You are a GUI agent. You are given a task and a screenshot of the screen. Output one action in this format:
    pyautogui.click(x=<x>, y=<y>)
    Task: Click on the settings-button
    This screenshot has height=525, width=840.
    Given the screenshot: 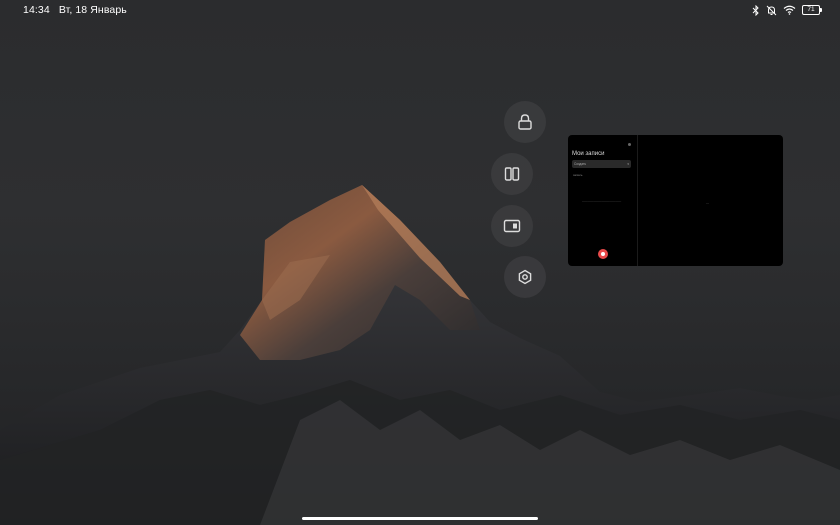 What is the action you would take?
    pyautogui.click(x=525, y=277)
    